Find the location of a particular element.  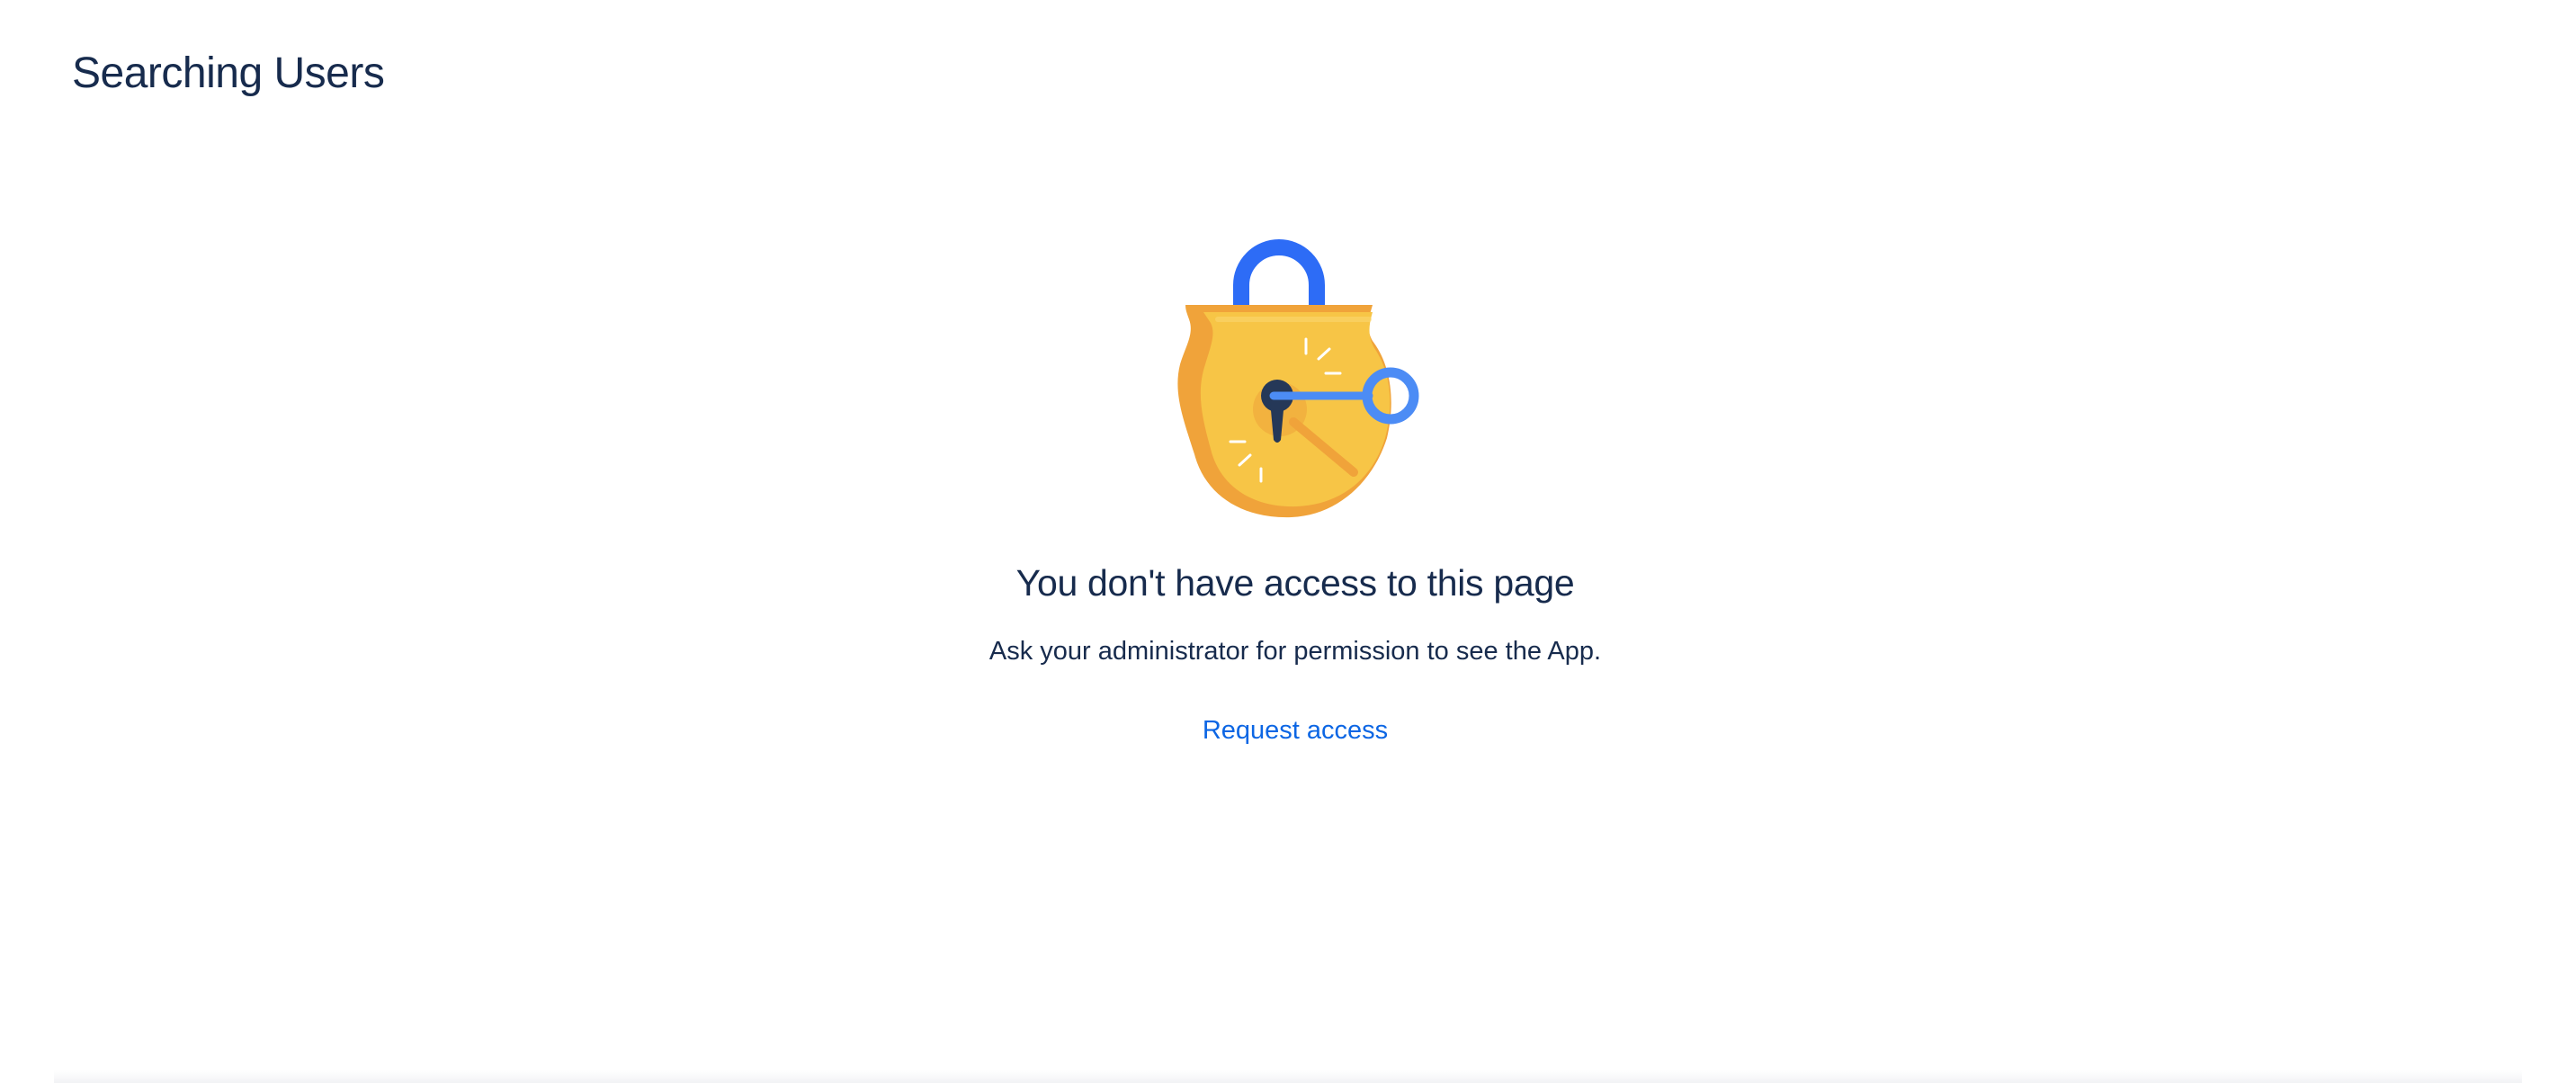

no-access-heading: You don't have access to this page is located at coordinates (1295, 583).